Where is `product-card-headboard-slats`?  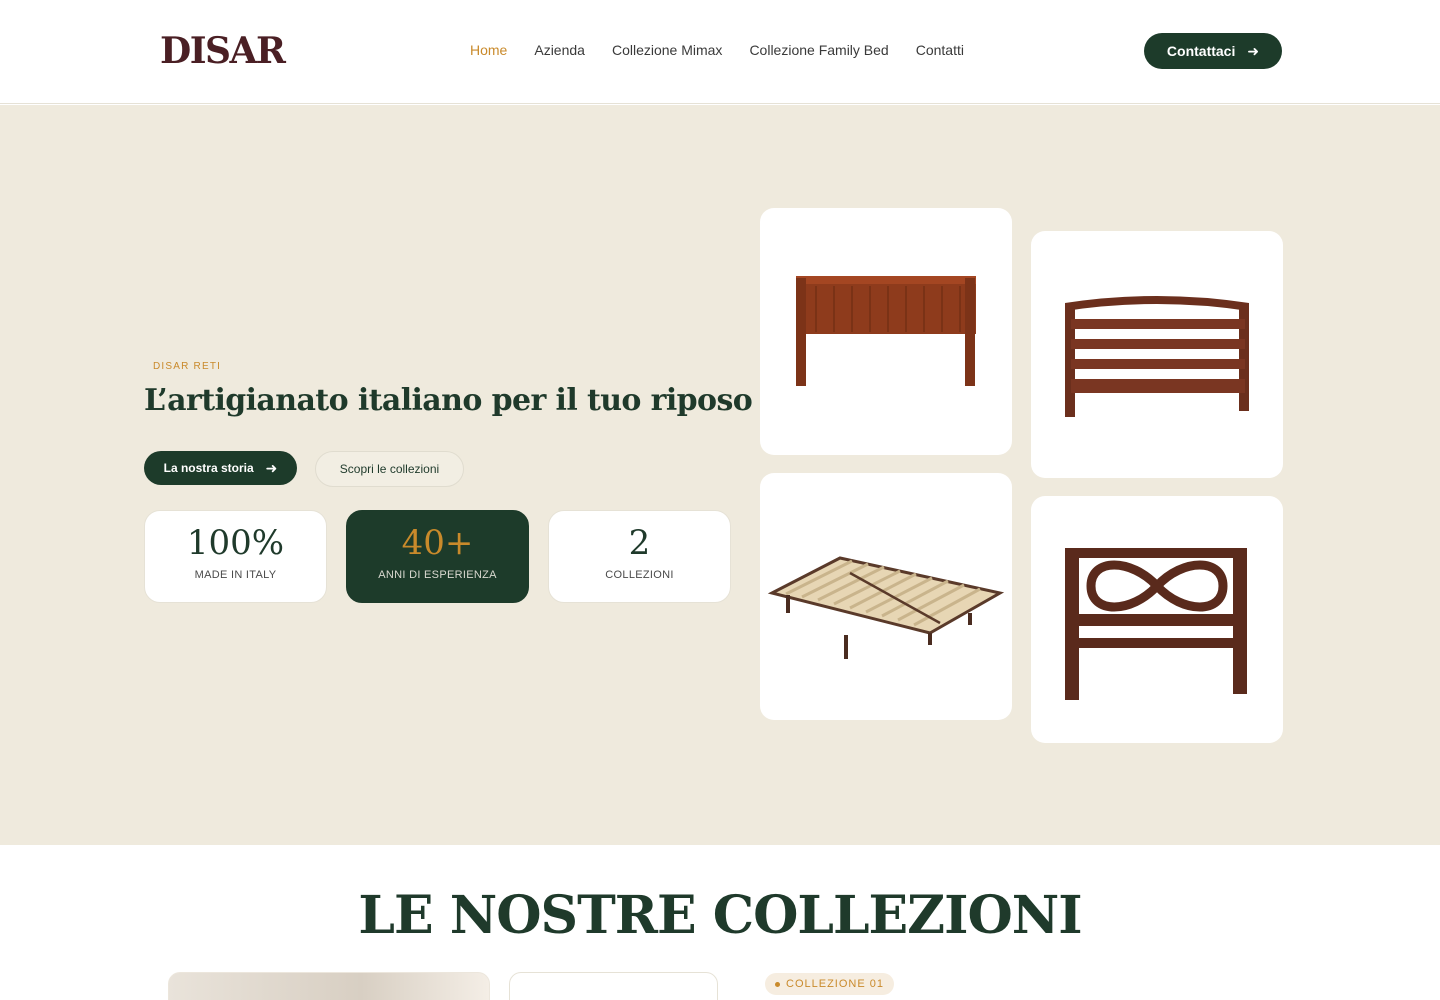 product-card-headboard-slats is located at coordinates (1157, 354).